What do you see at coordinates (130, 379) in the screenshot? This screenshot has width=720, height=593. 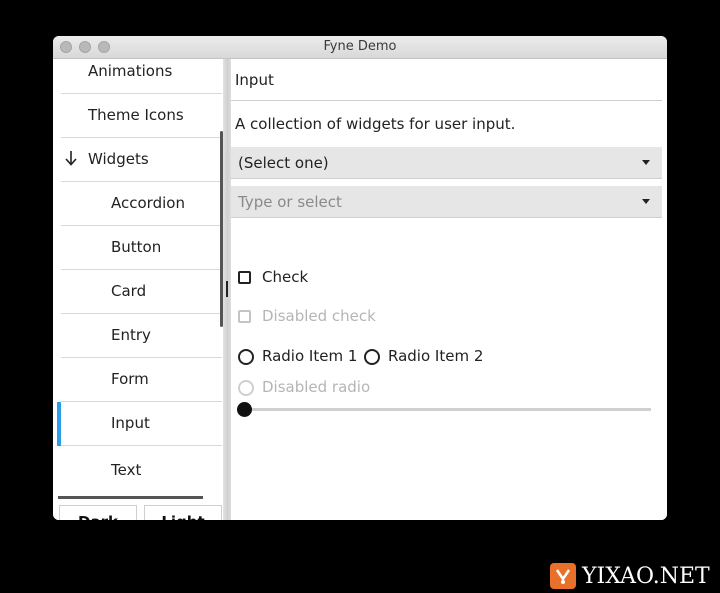 I see `sidebar-item-label: Form` at bounding box center [130, 379].